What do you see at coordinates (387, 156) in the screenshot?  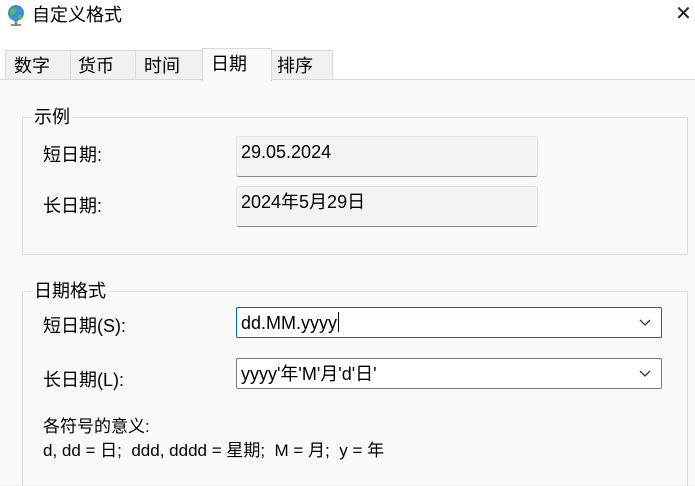 I see `example-short-date-value: 29.05.2024` at bounding box center [387, 156].